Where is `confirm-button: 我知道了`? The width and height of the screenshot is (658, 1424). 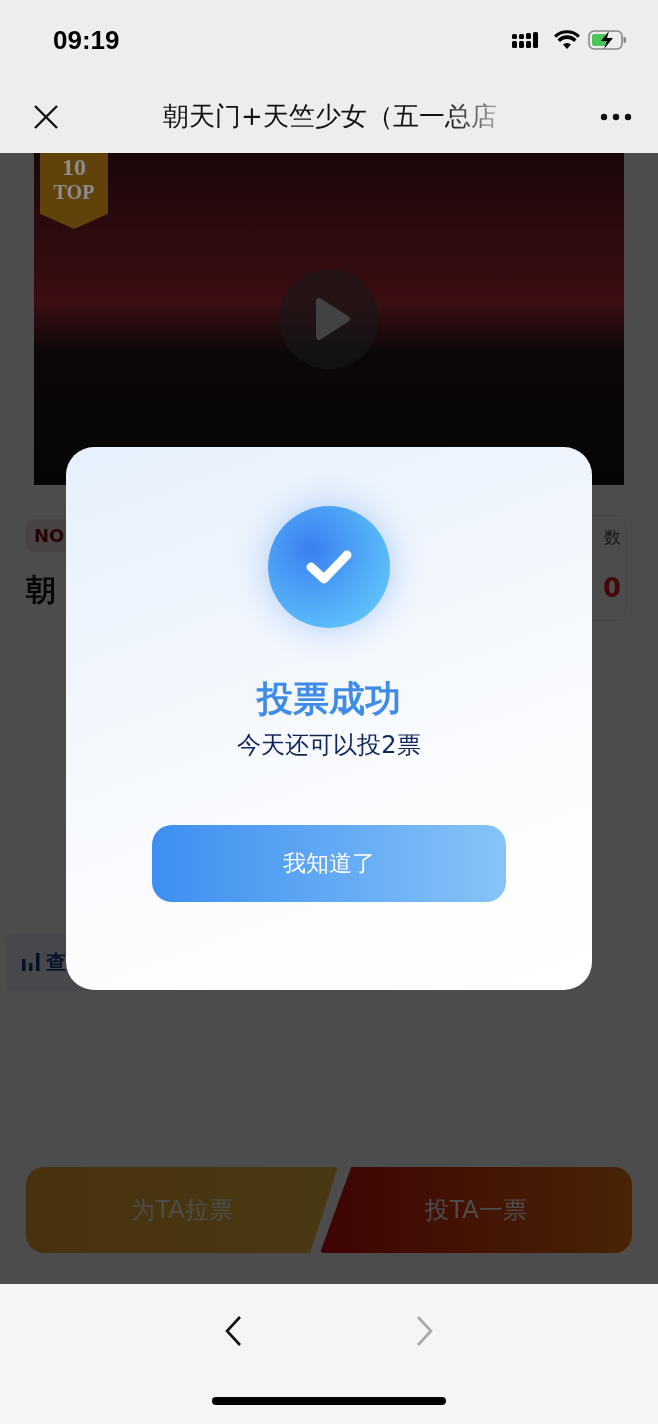 confirm-button: 我知道了 is located at coordinates (329, 863).